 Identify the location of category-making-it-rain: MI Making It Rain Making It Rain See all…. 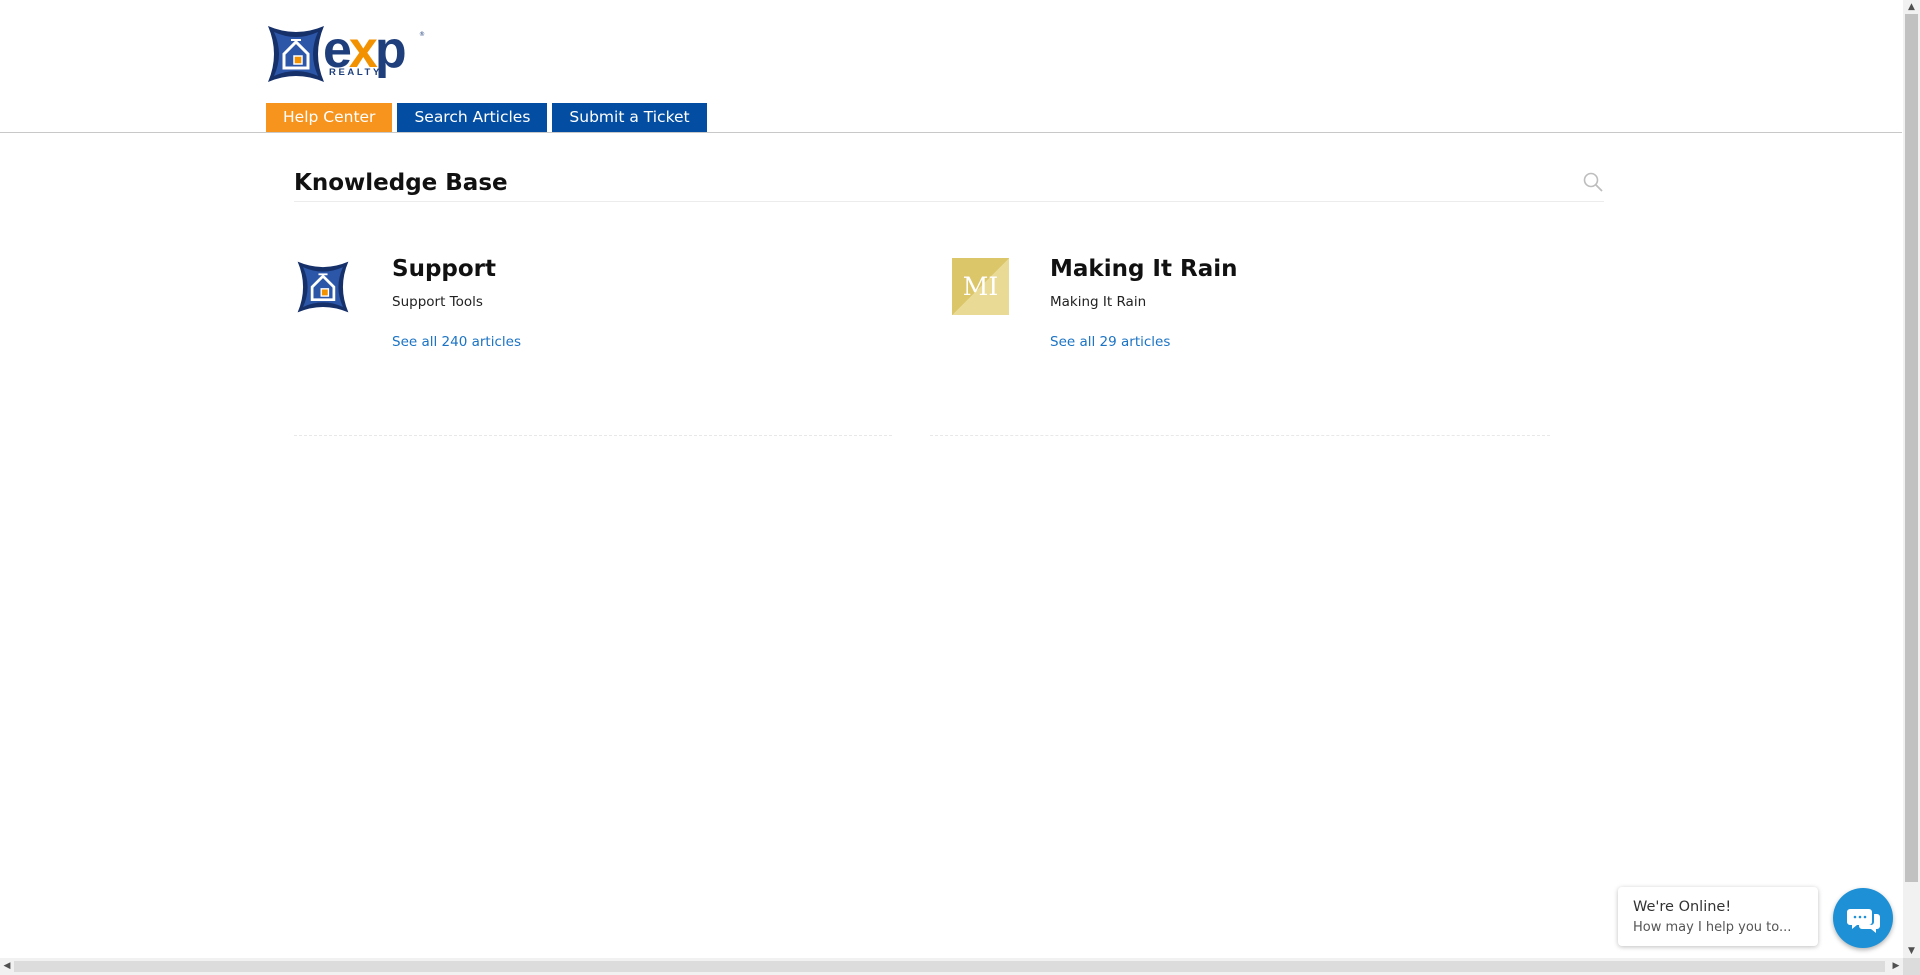
(1240, 346).